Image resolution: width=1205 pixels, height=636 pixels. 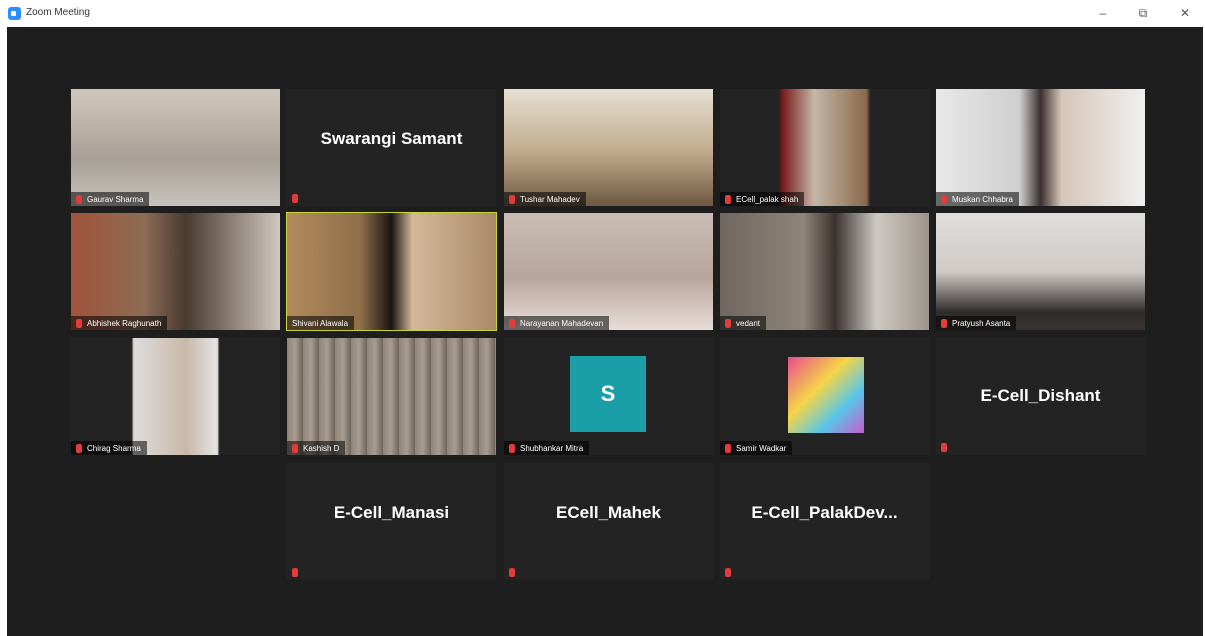 What do you see at coordinates (1103, 13) in the screenshot?
I see `minimize-button: –` at bounding box center [1103, 13].